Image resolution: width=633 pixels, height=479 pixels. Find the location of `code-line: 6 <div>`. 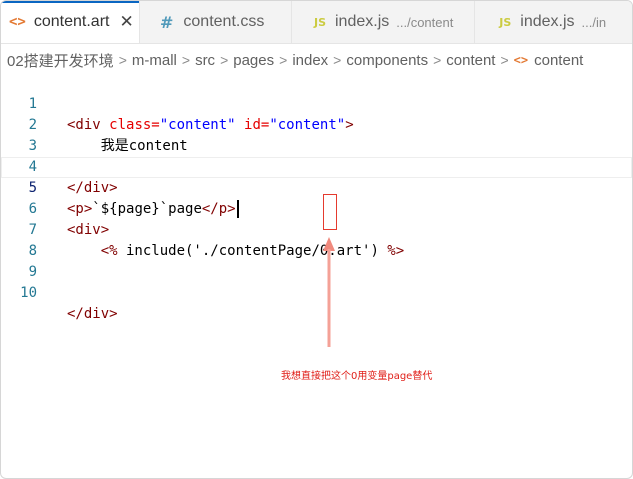

code-line: 6 <div> is located at coordinates (316, 208).